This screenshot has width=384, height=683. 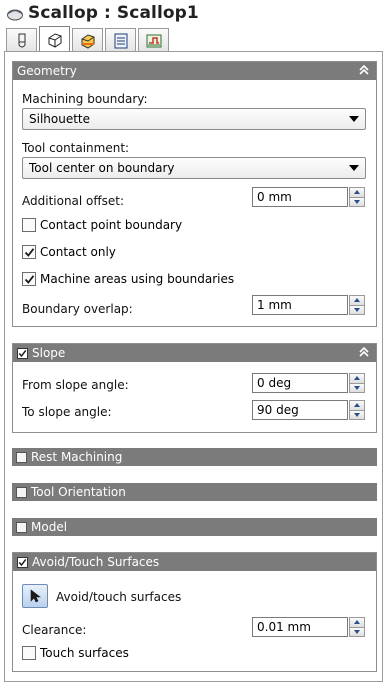 I want to click on tab-geometry, so click(x=54, y=39).